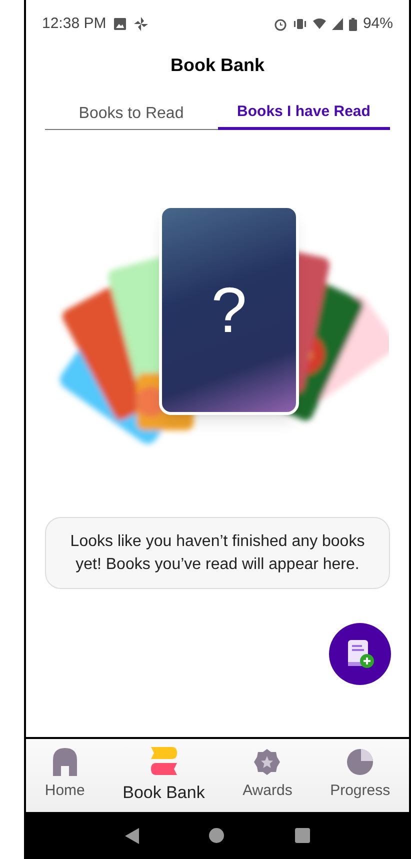 This screenshot has height=859, width=411. I want to click on recents-icon, so click(302, 835).